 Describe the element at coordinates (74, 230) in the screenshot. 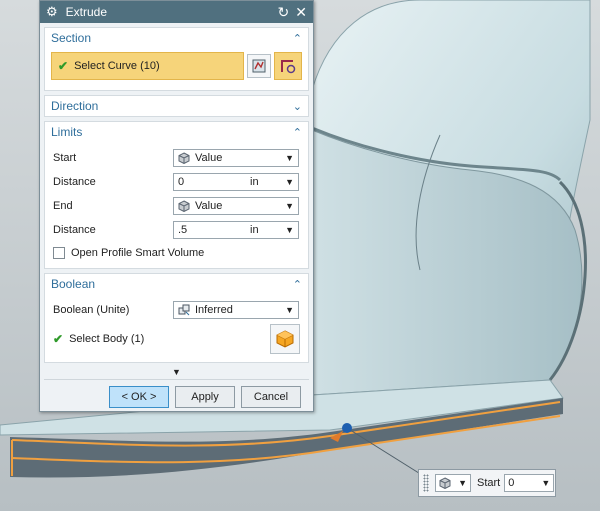

I see `end-distance-label: Distance` at that location.